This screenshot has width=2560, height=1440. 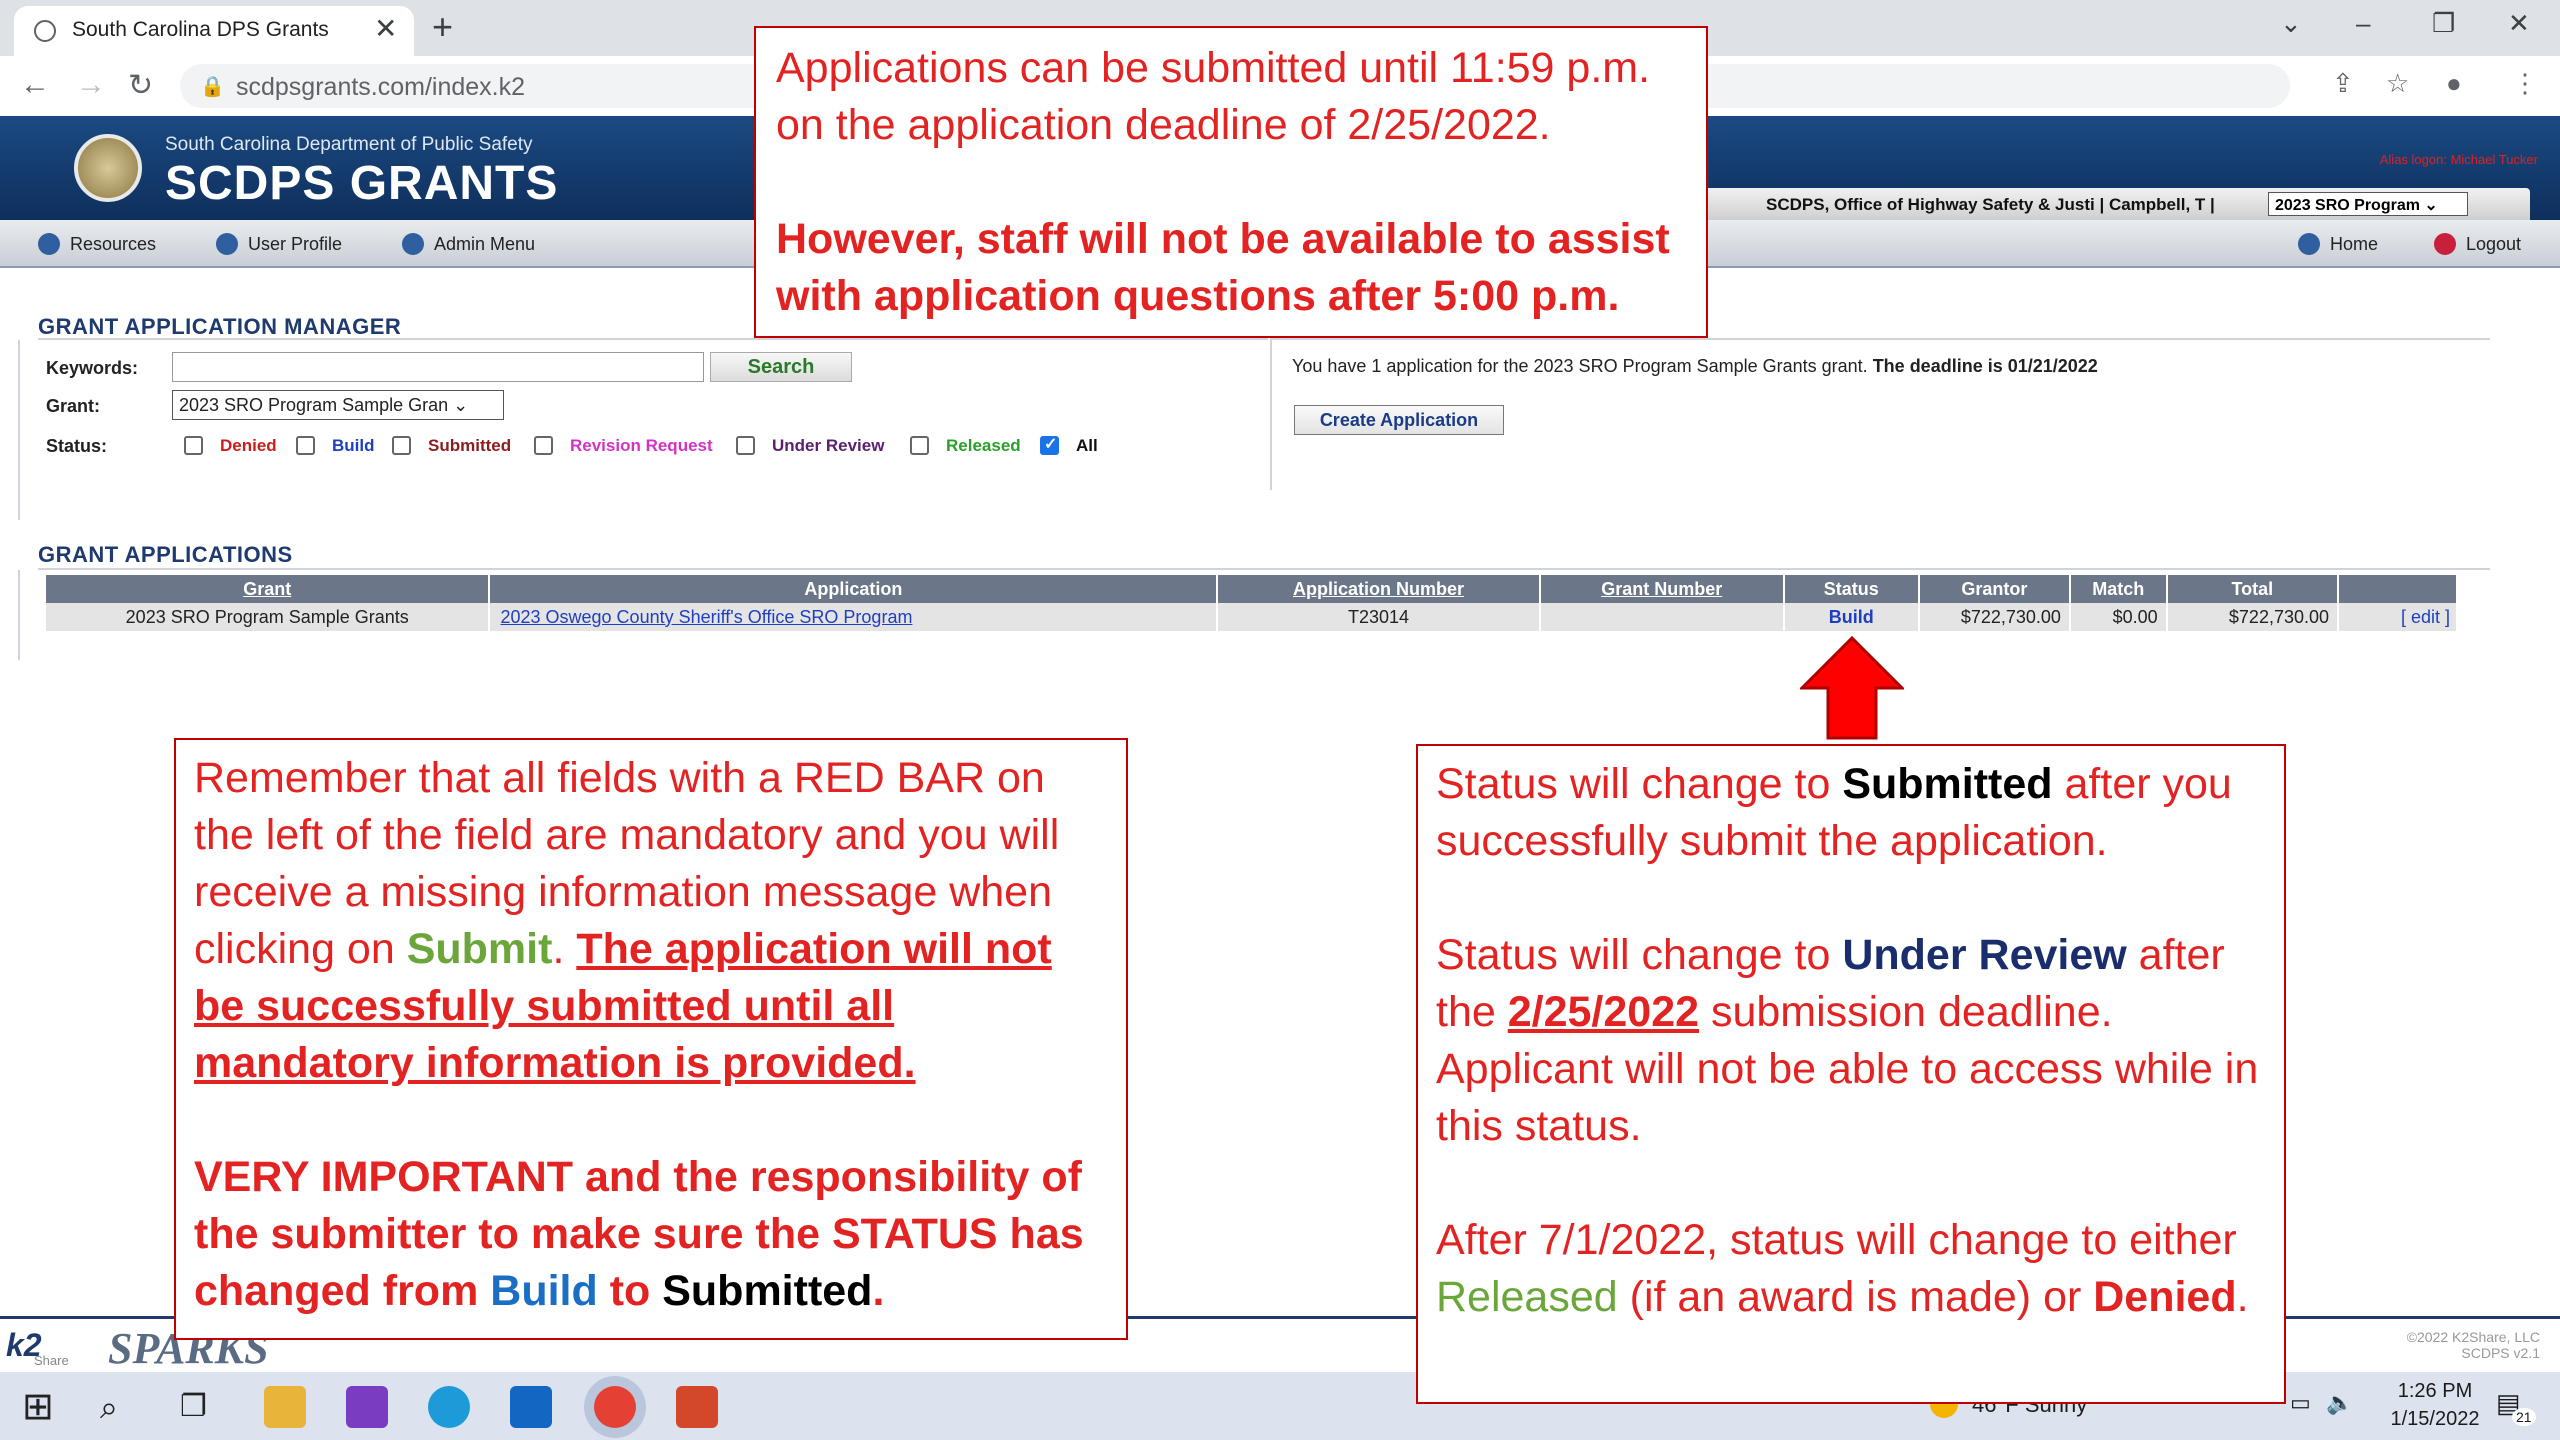 I want to click on browser-tab: South Carolina DPS Grants ✕, so click(x=214, y=31).